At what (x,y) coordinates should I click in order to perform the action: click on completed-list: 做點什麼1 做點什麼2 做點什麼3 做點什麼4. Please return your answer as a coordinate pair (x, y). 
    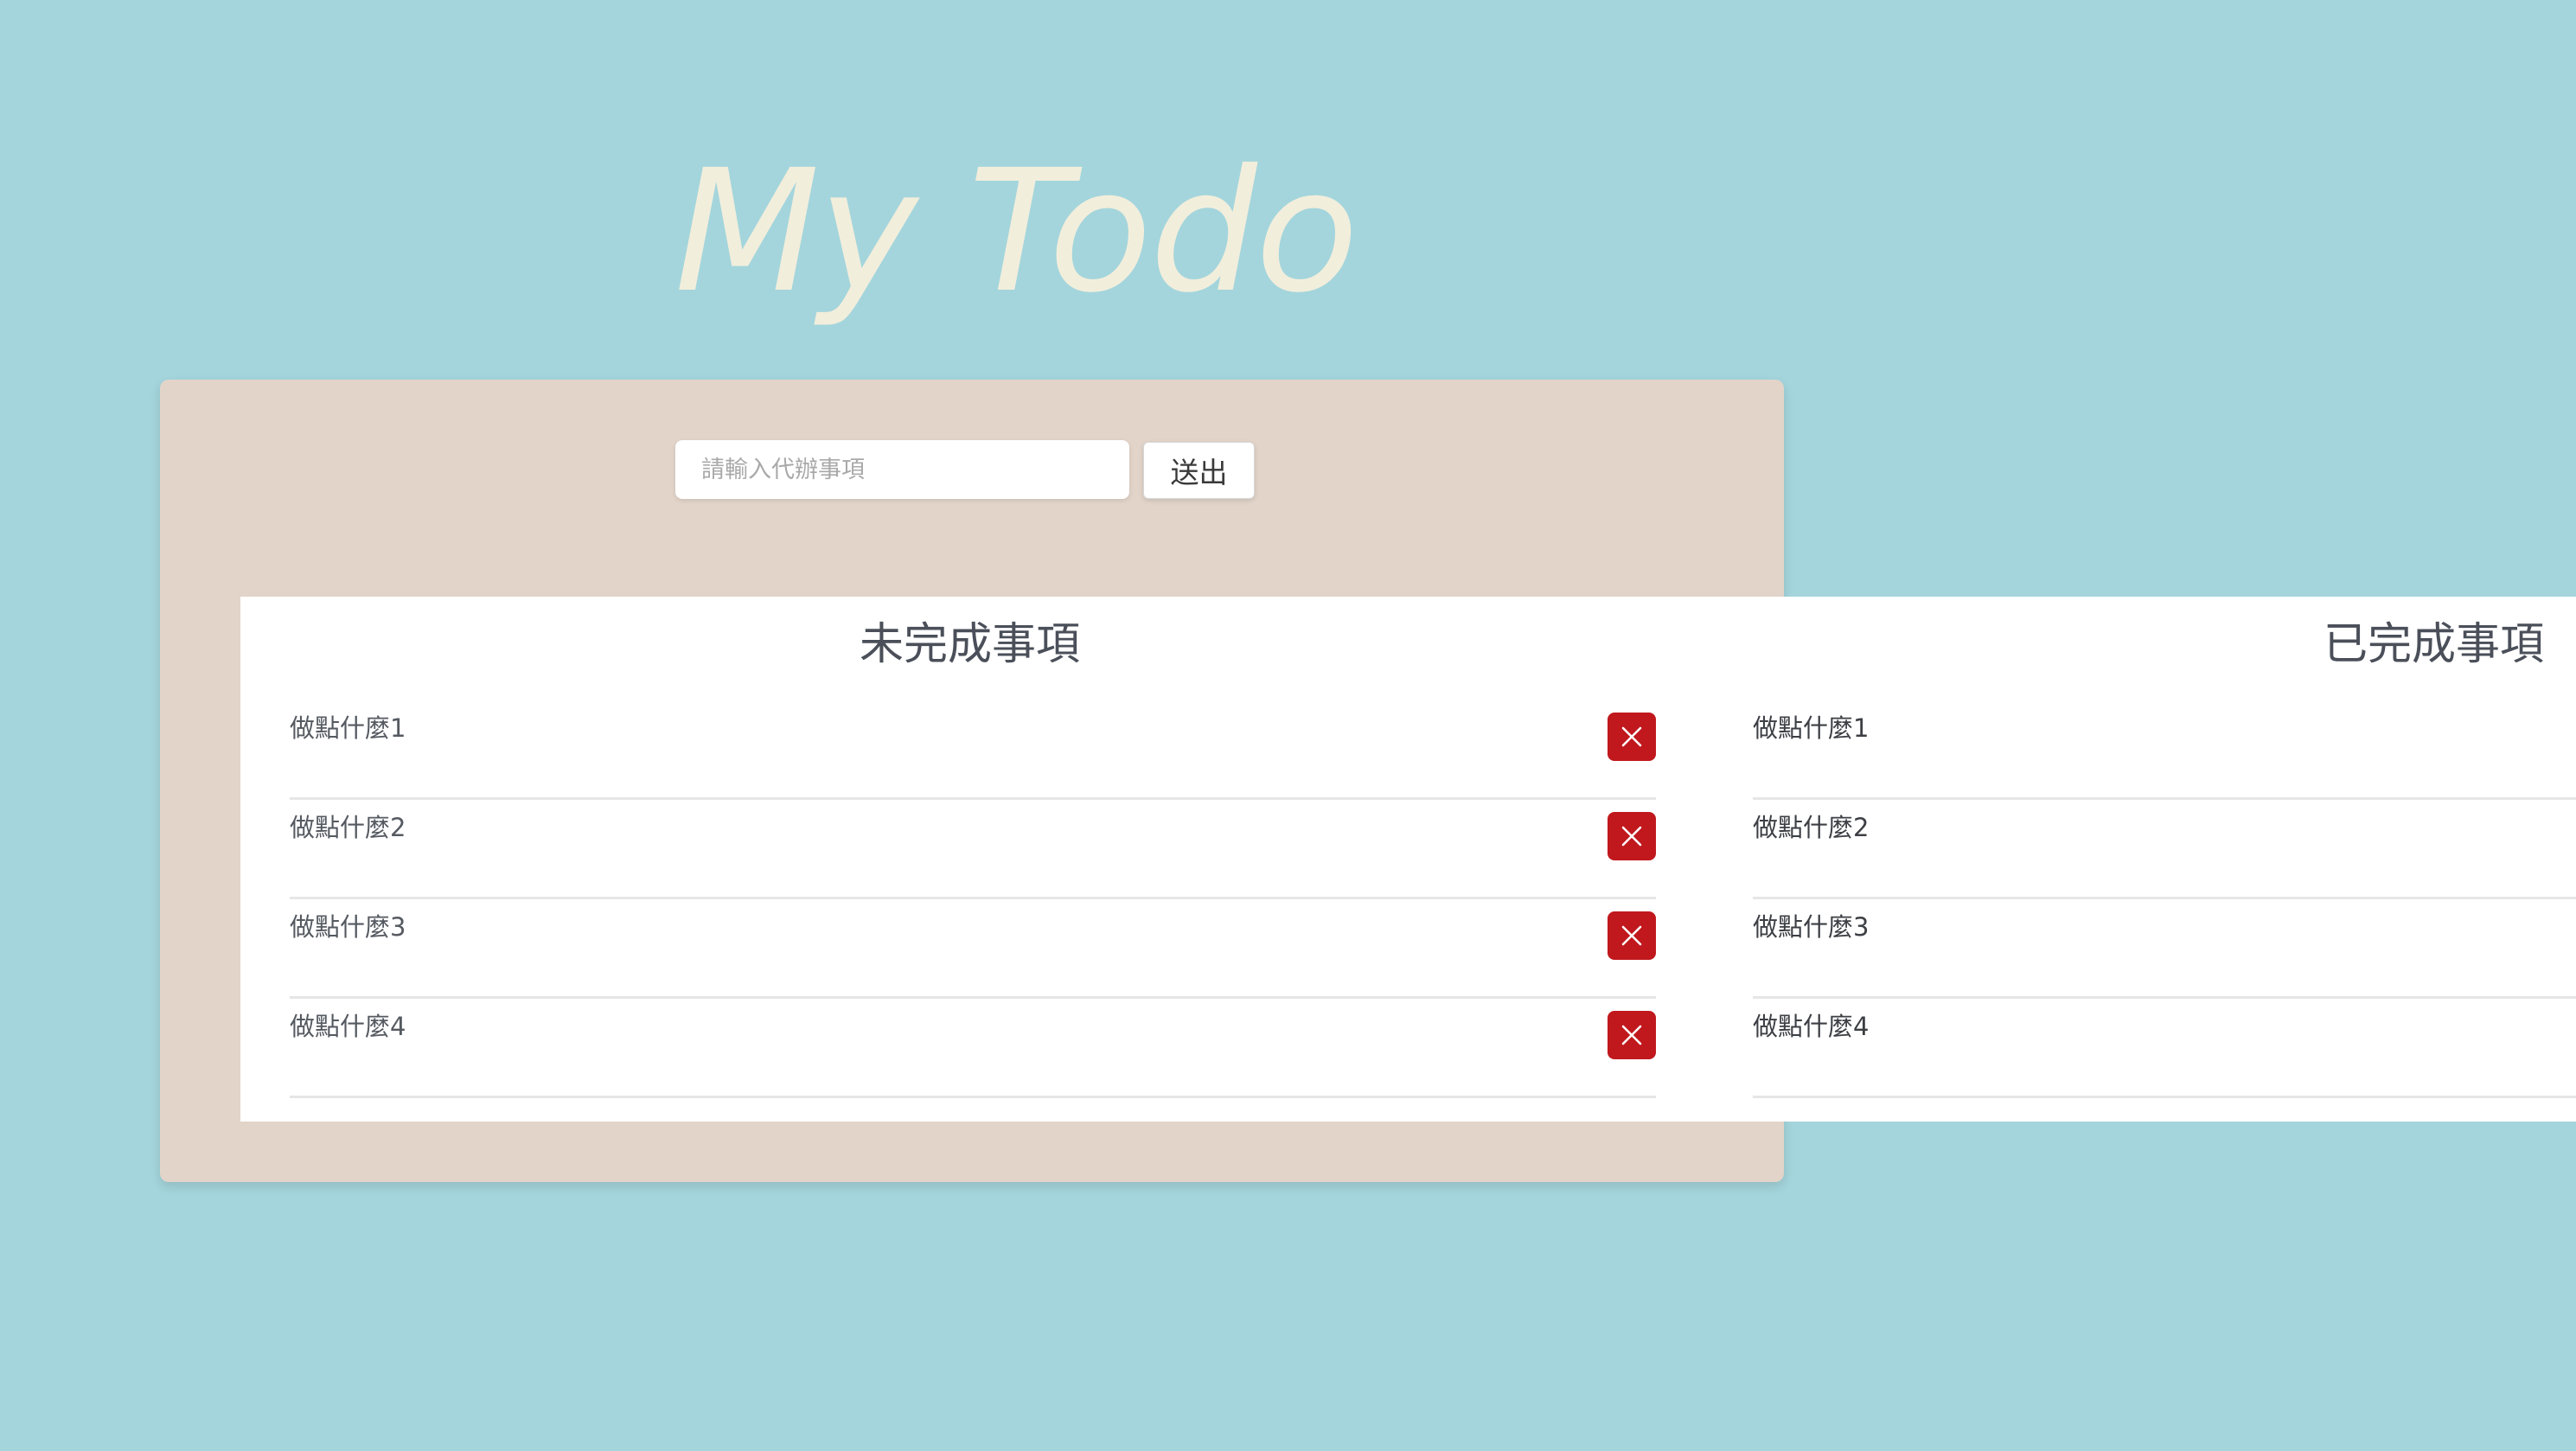
    Looking at the image, I should click on (2165, 899).